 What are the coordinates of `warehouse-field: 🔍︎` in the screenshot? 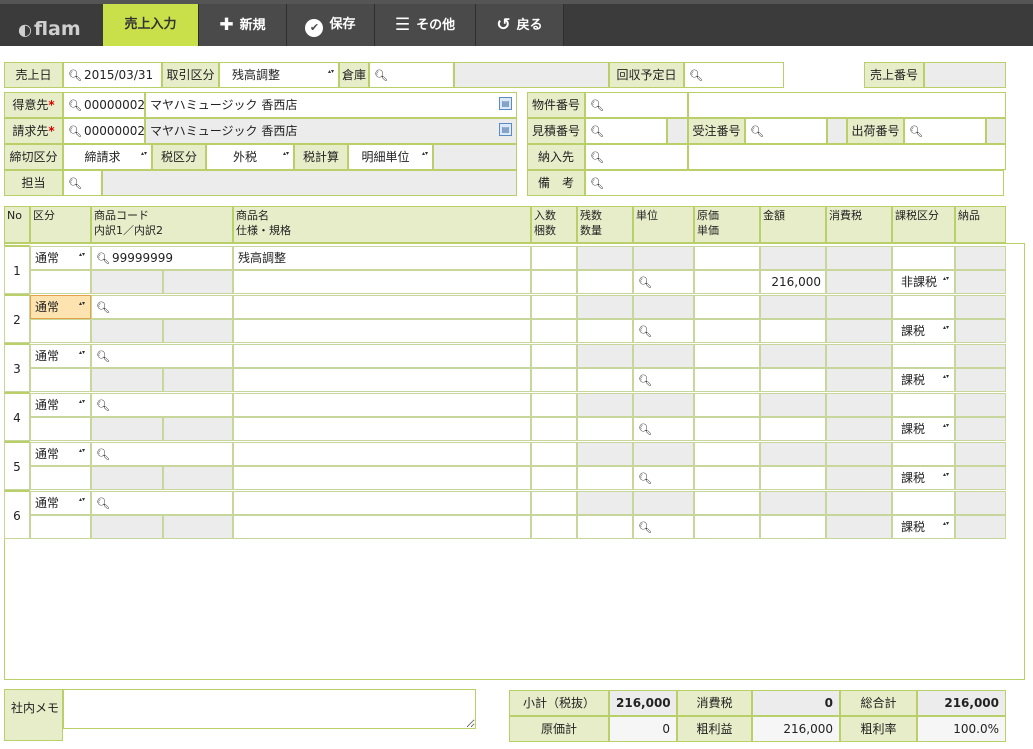 It's located at (411, 75).